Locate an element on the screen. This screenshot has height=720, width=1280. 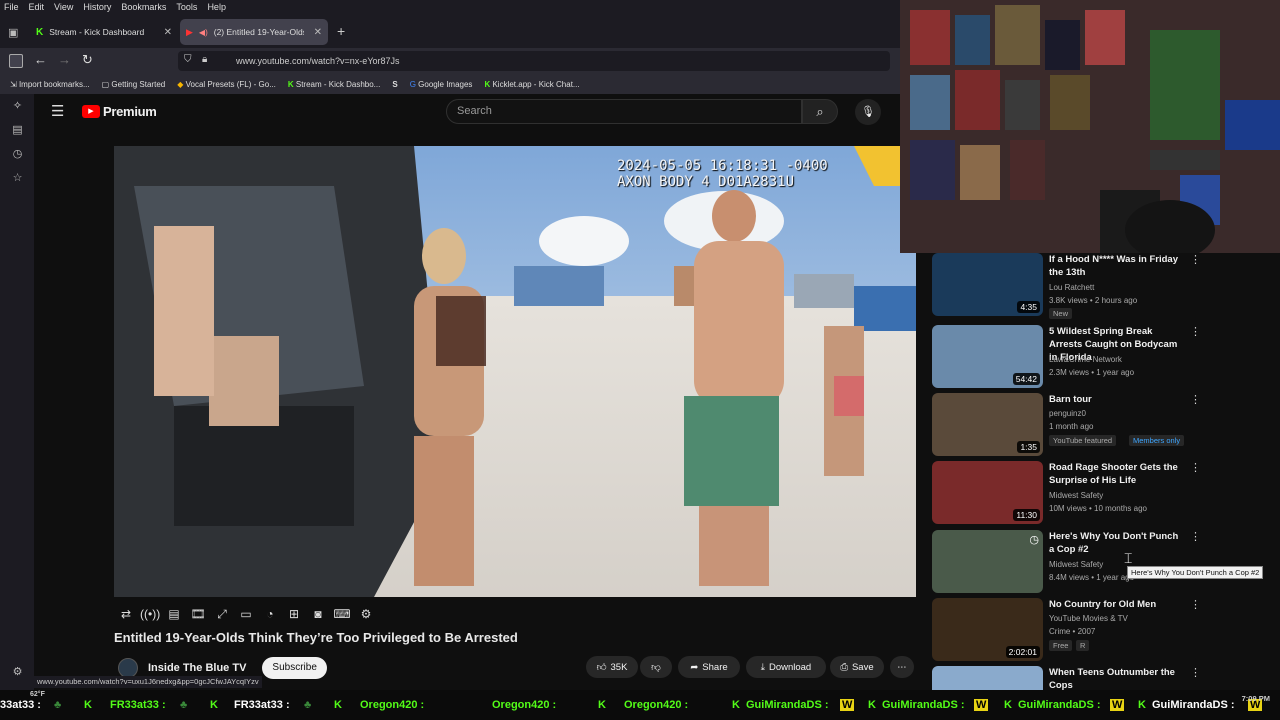
tab-list-icon: ▣ is located at coordinates (13, 32).